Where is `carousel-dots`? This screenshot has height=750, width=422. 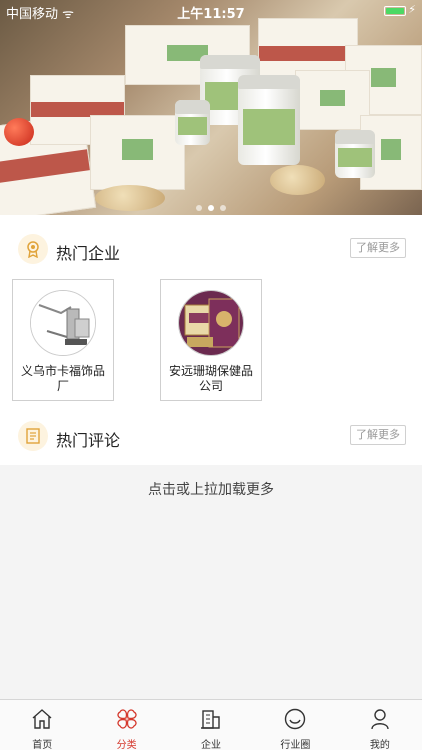
carousel-dots is located at coordinates (211, 205).